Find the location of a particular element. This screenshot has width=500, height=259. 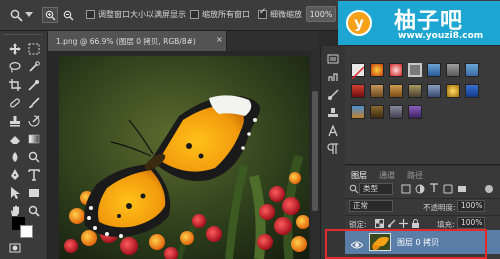

pen-tool-icon is located at coordinates (15, 175).